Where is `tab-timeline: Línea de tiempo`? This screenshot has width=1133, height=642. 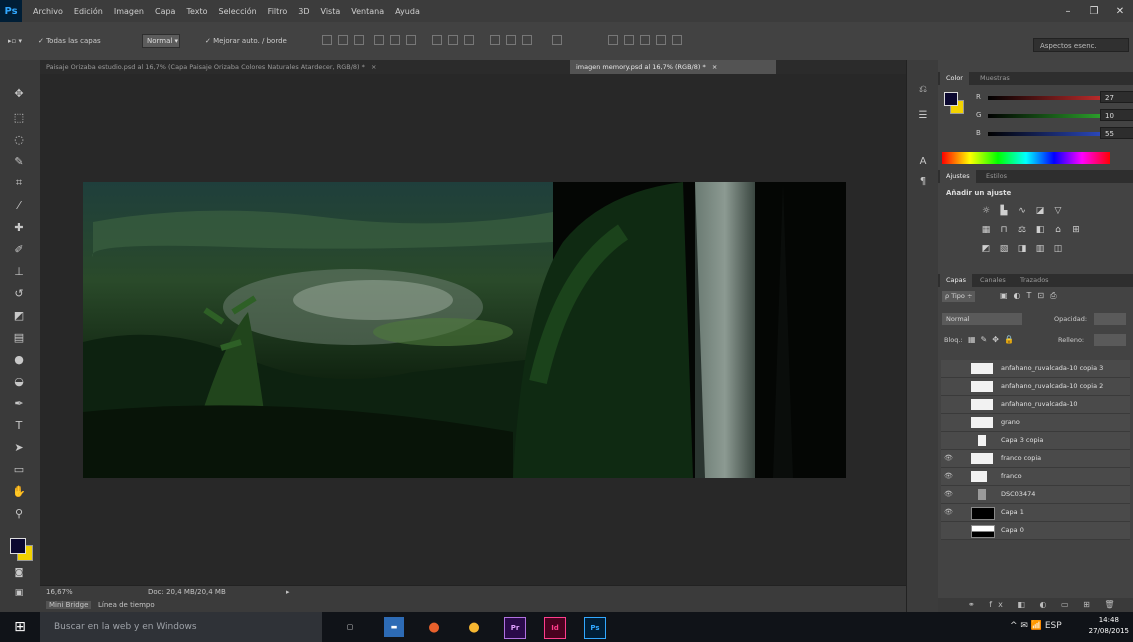
tab-timeline: Línea de tiempo is located at coordinates (126, 605).